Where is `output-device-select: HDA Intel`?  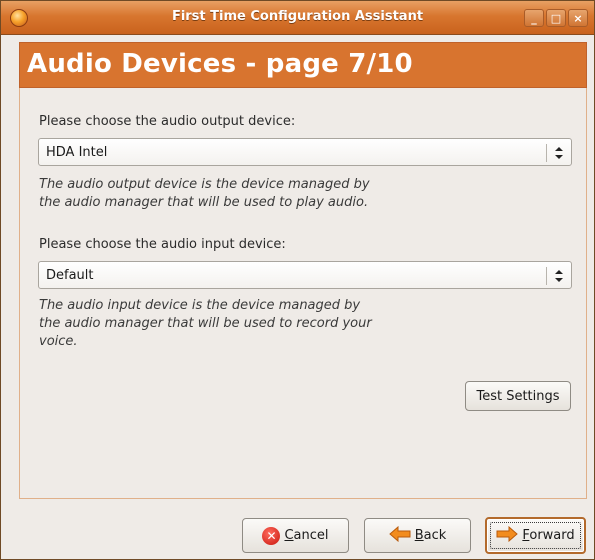
output-device-select: HDA Intel is located at coordinates (305, 152).